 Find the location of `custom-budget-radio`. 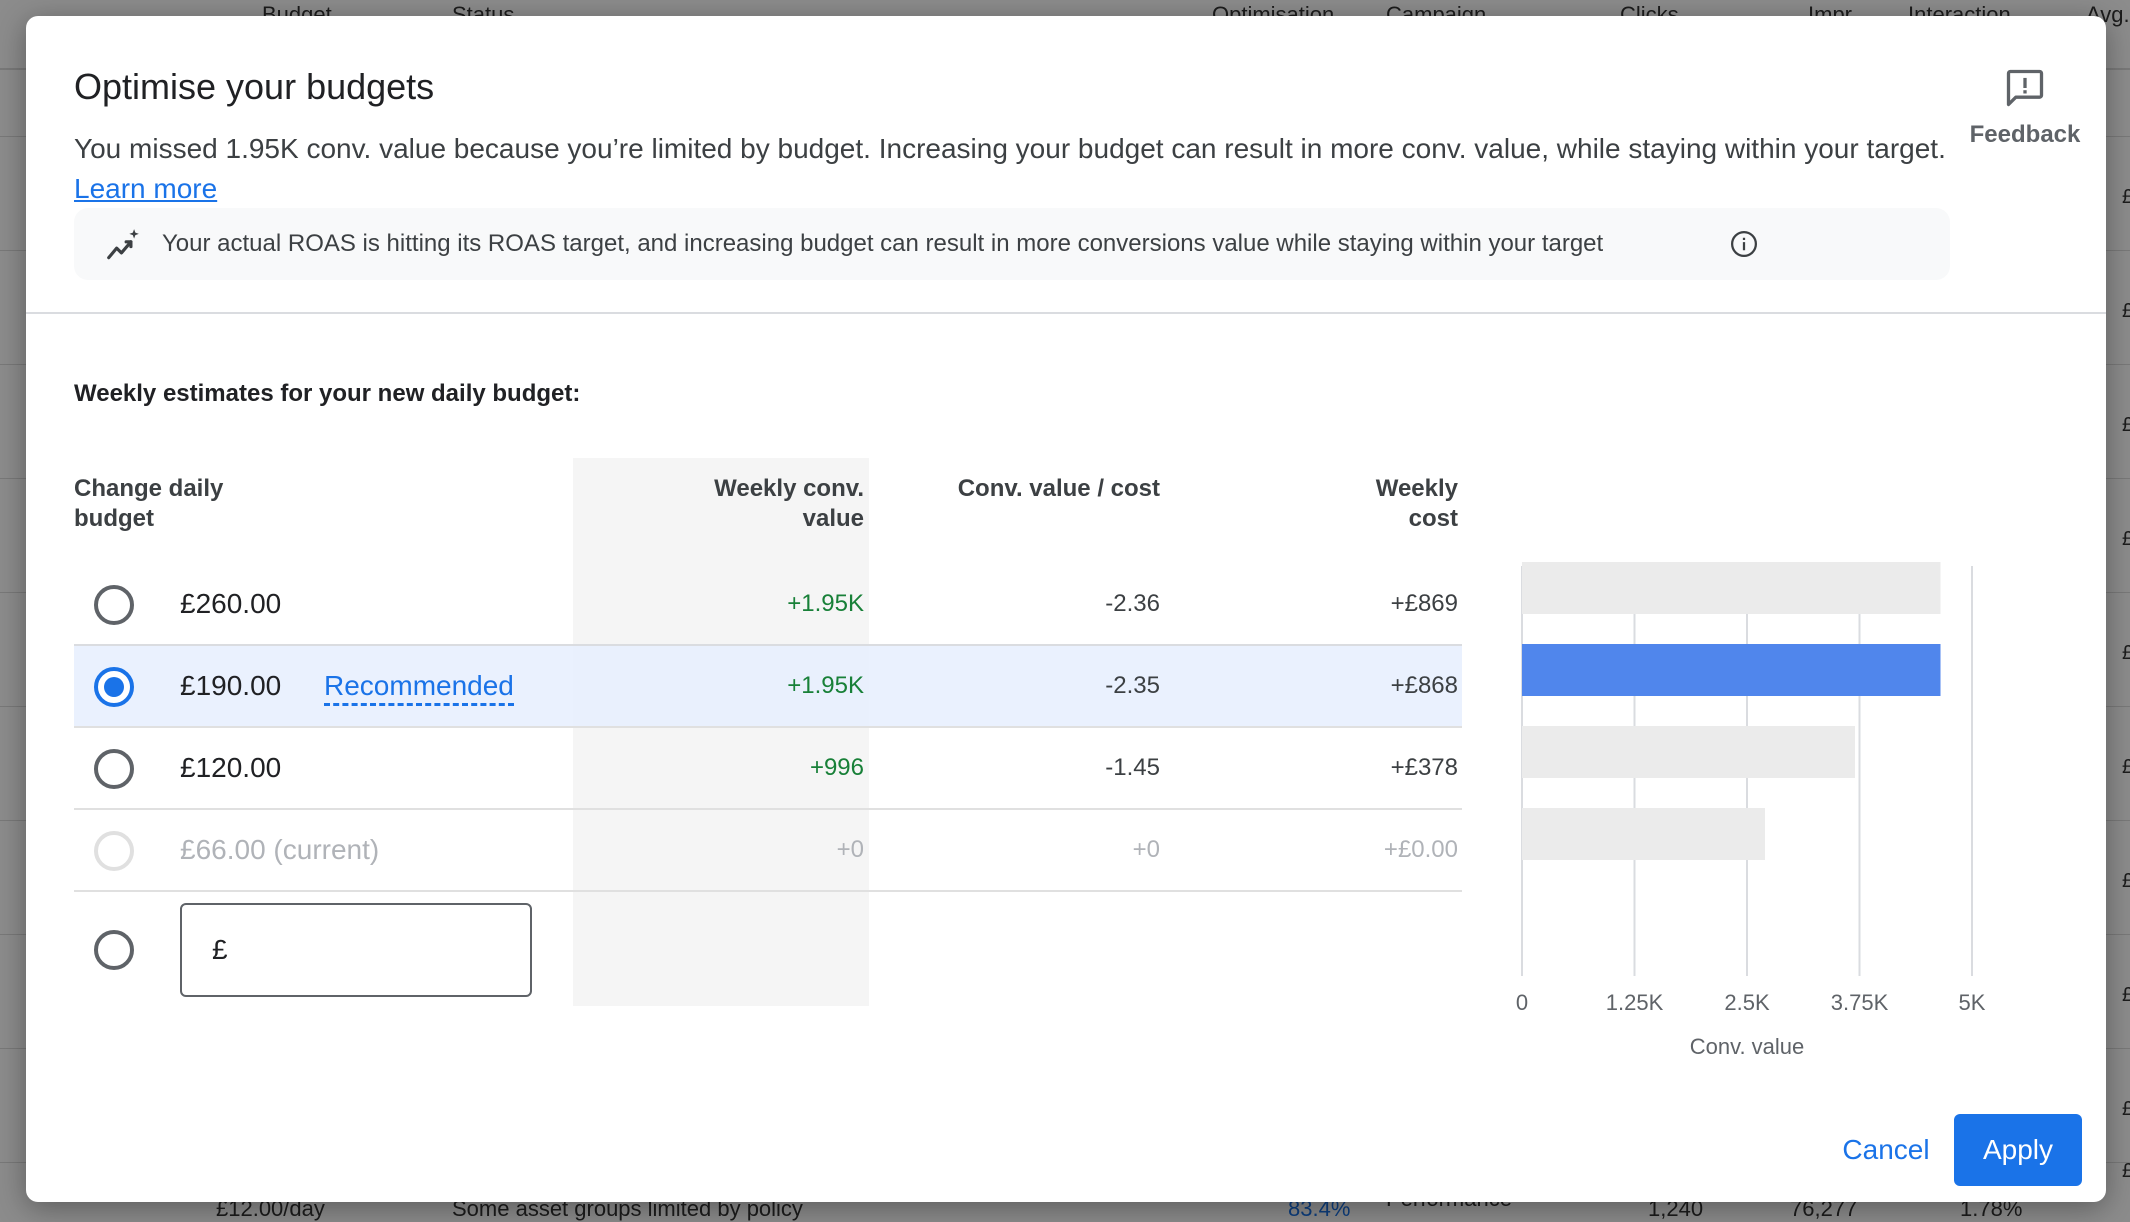

custom-budget-radio is located at coordinates (114, 950).